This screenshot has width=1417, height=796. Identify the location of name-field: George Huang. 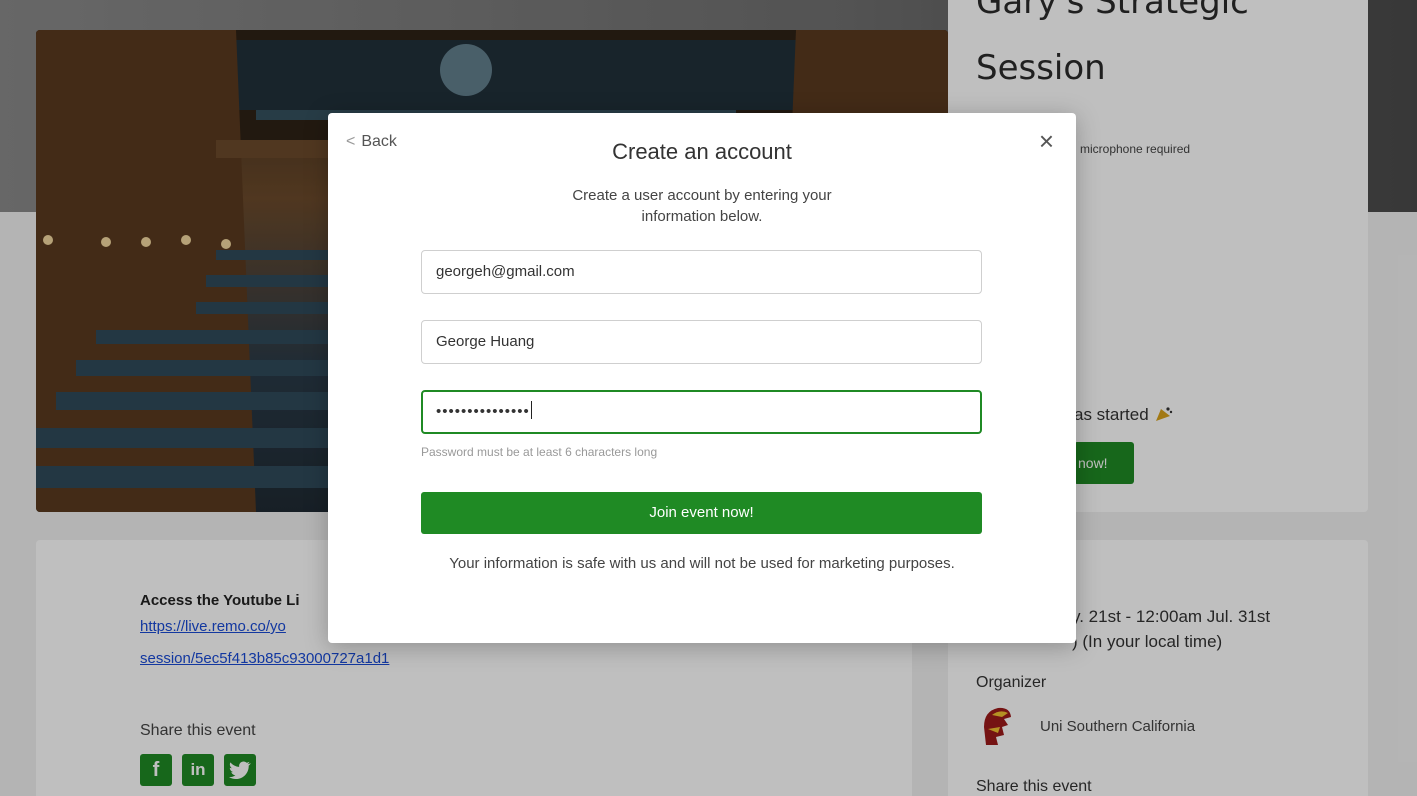
(701, 342).